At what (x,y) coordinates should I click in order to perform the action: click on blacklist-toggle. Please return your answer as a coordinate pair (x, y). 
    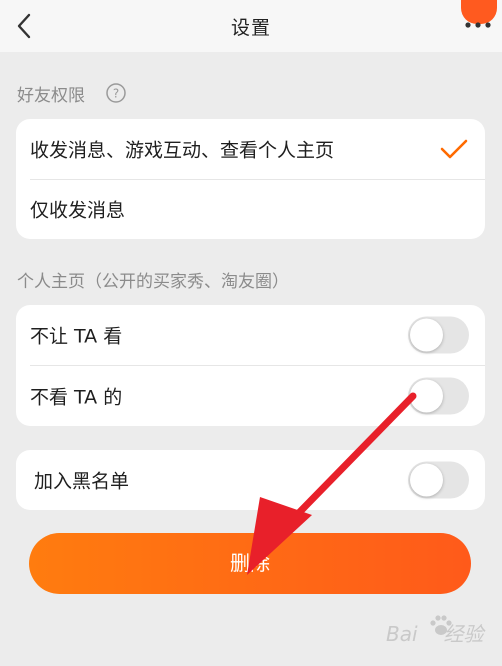
    Looking at the image, I should click on (438, 480).